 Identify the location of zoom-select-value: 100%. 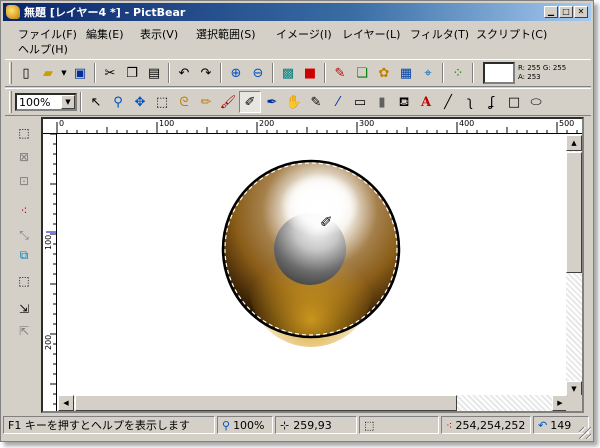
(35, 102).